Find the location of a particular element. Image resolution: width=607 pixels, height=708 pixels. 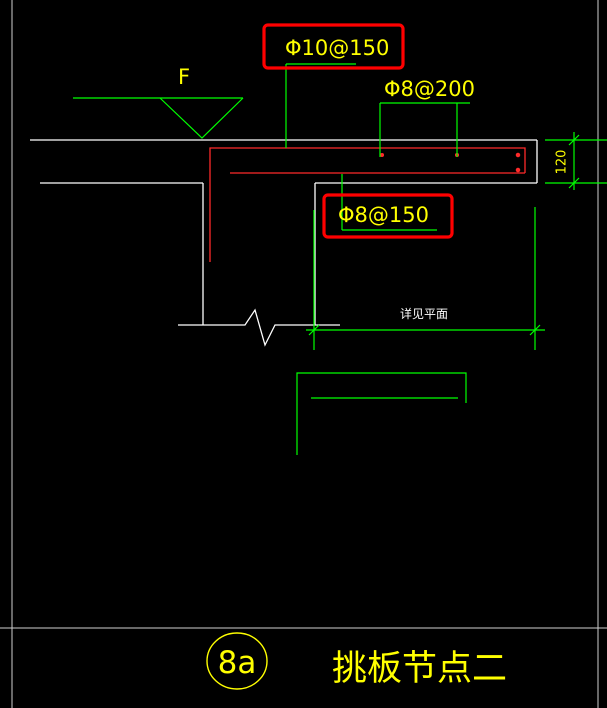

top-rebar-label: Φ10@150 is located at coordinates (337, 48).